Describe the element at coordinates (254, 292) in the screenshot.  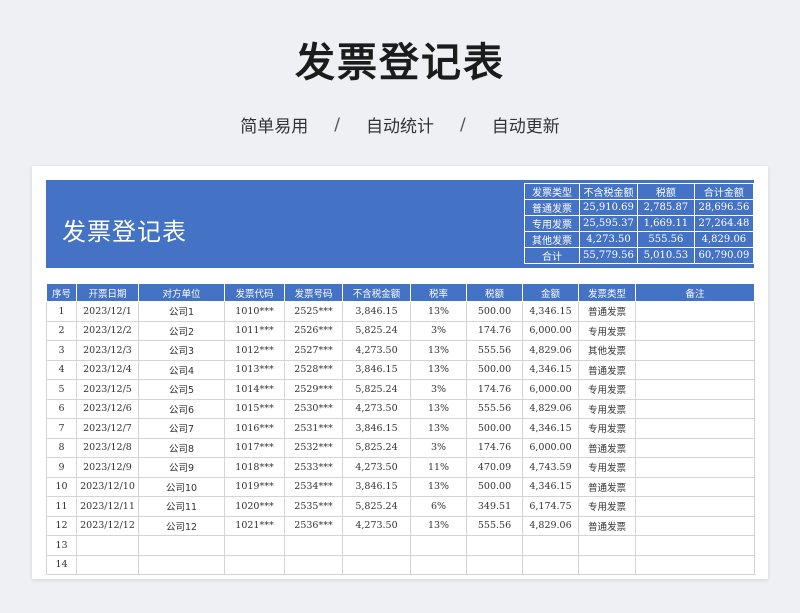
I see `column-header-invoice-code: 发票代码` at that location.